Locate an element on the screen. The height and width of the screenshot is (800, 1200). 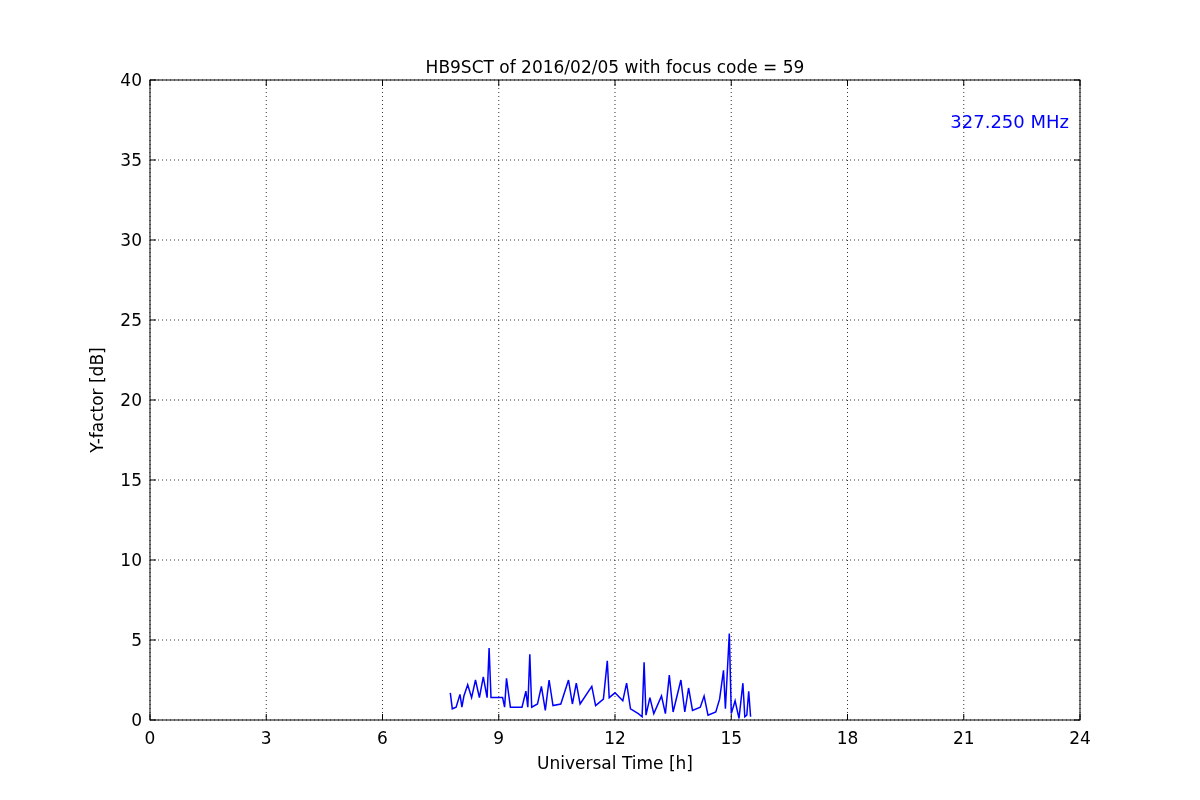
tick-label: 3 is located at coordinates (266, 738).